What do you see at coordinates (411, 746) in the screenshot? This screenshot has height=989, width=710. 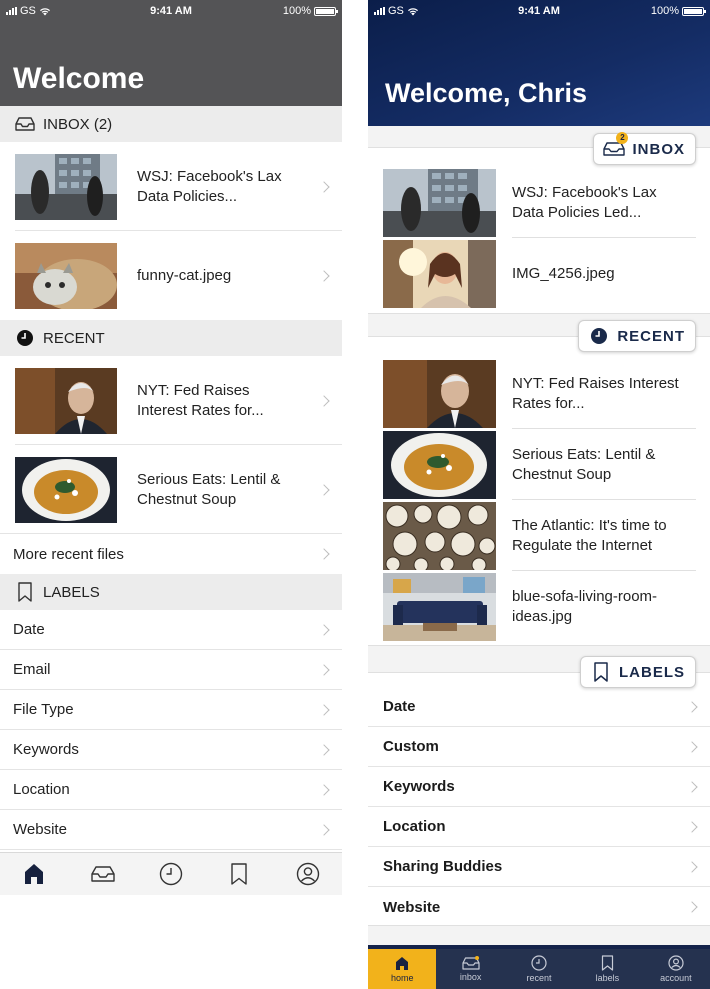 I see `label-row-text: Custom` at bounding box center [411, 746].